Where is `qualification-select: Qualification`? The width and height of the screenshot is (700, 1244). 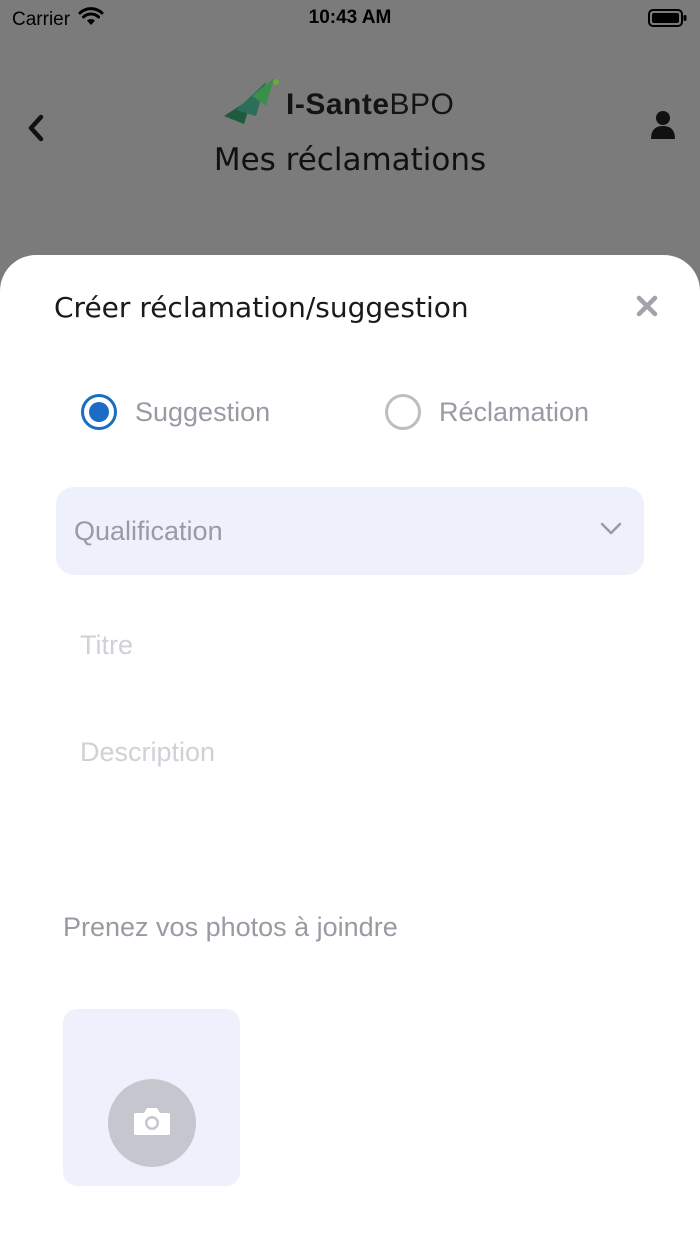
qualification-select: Qualification is located at coordinates (350, 531).